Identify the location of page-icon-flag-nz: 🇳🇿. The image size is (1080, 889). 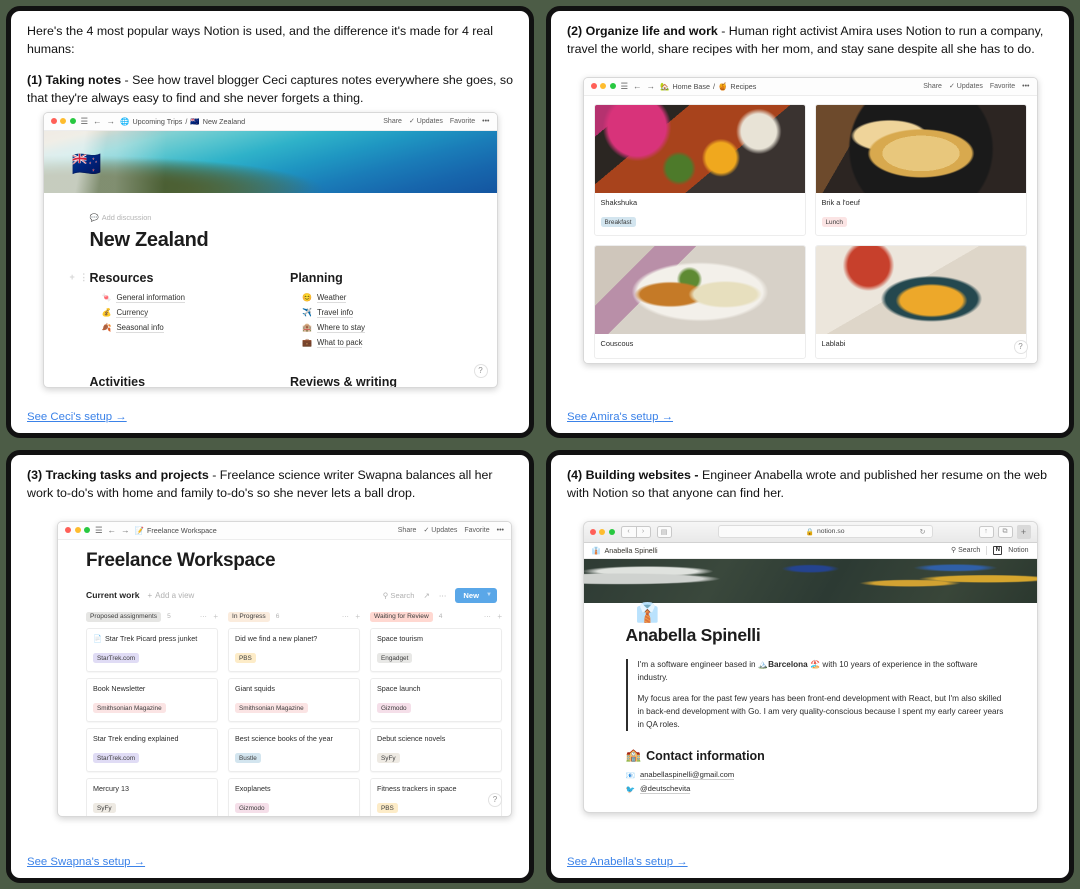
(87, 164).